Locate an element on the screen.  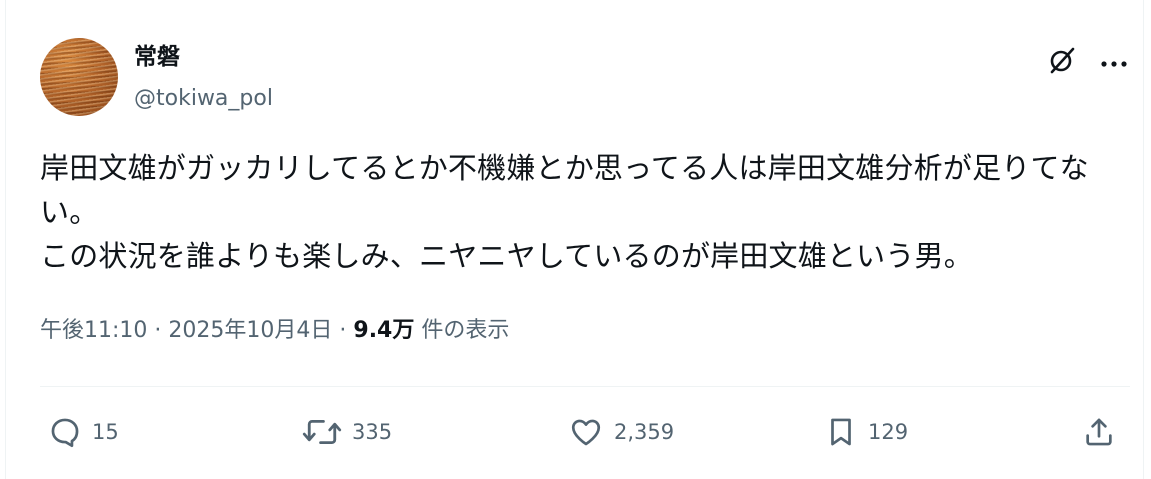
more-icon is located at coordinates (1114, 62).